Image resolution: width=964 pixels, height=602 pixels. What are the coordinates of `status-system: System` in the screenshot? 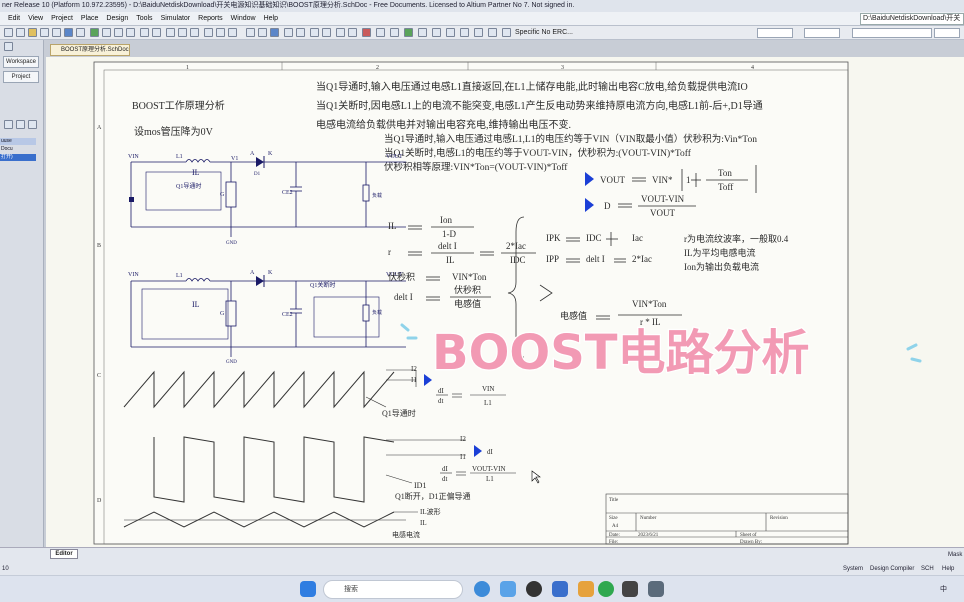 It's located at (853, 569).